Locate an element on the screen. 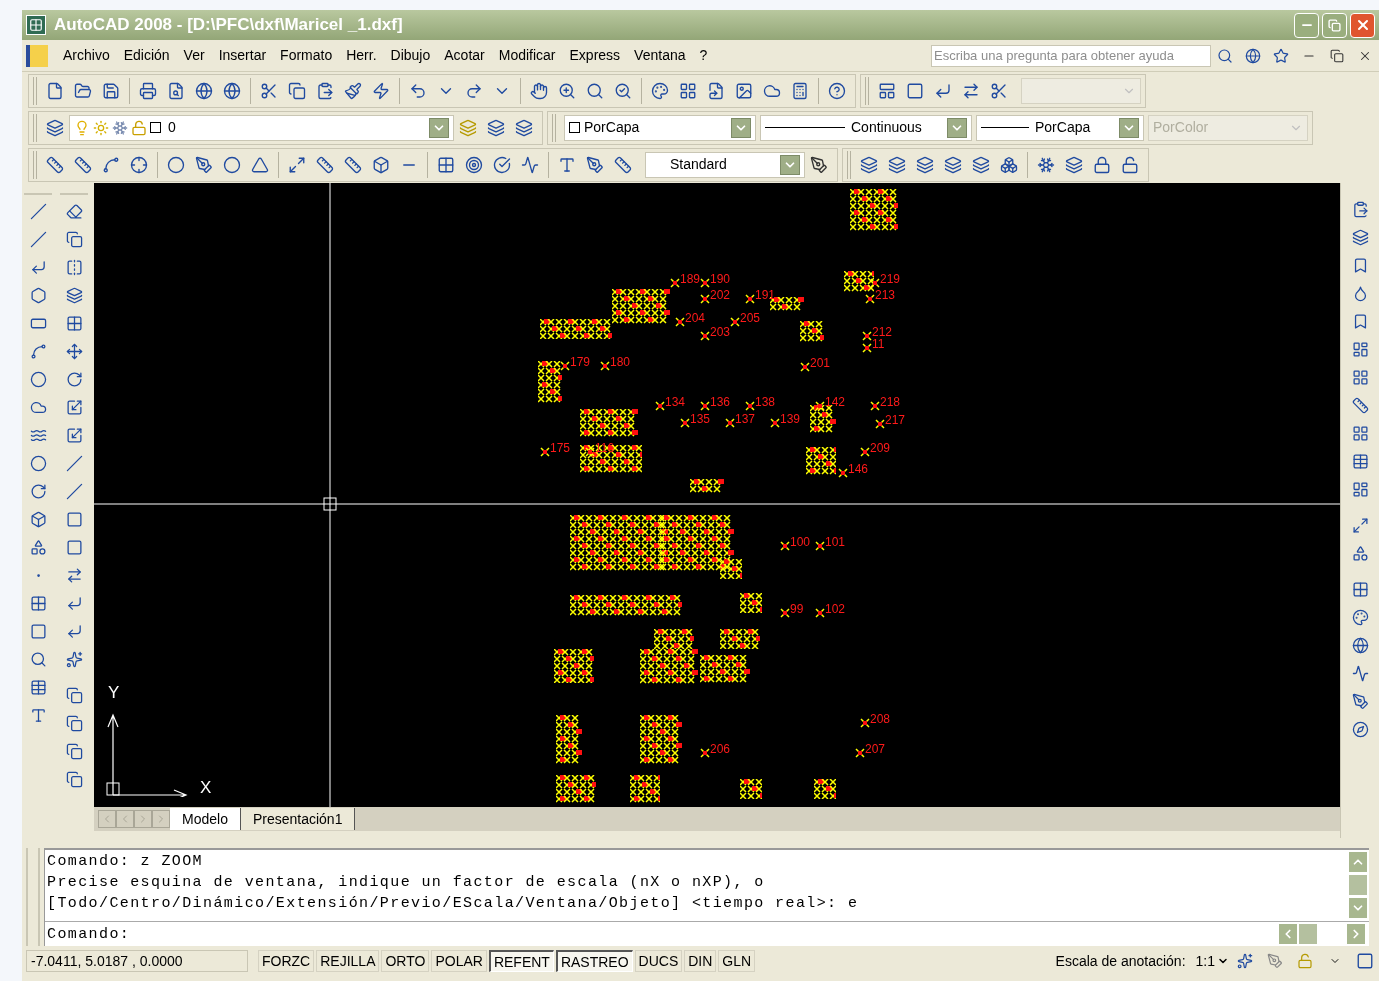  help-search-field: Escriba una pregunta para obtener ayuda is located at coordinates (1071, 55).